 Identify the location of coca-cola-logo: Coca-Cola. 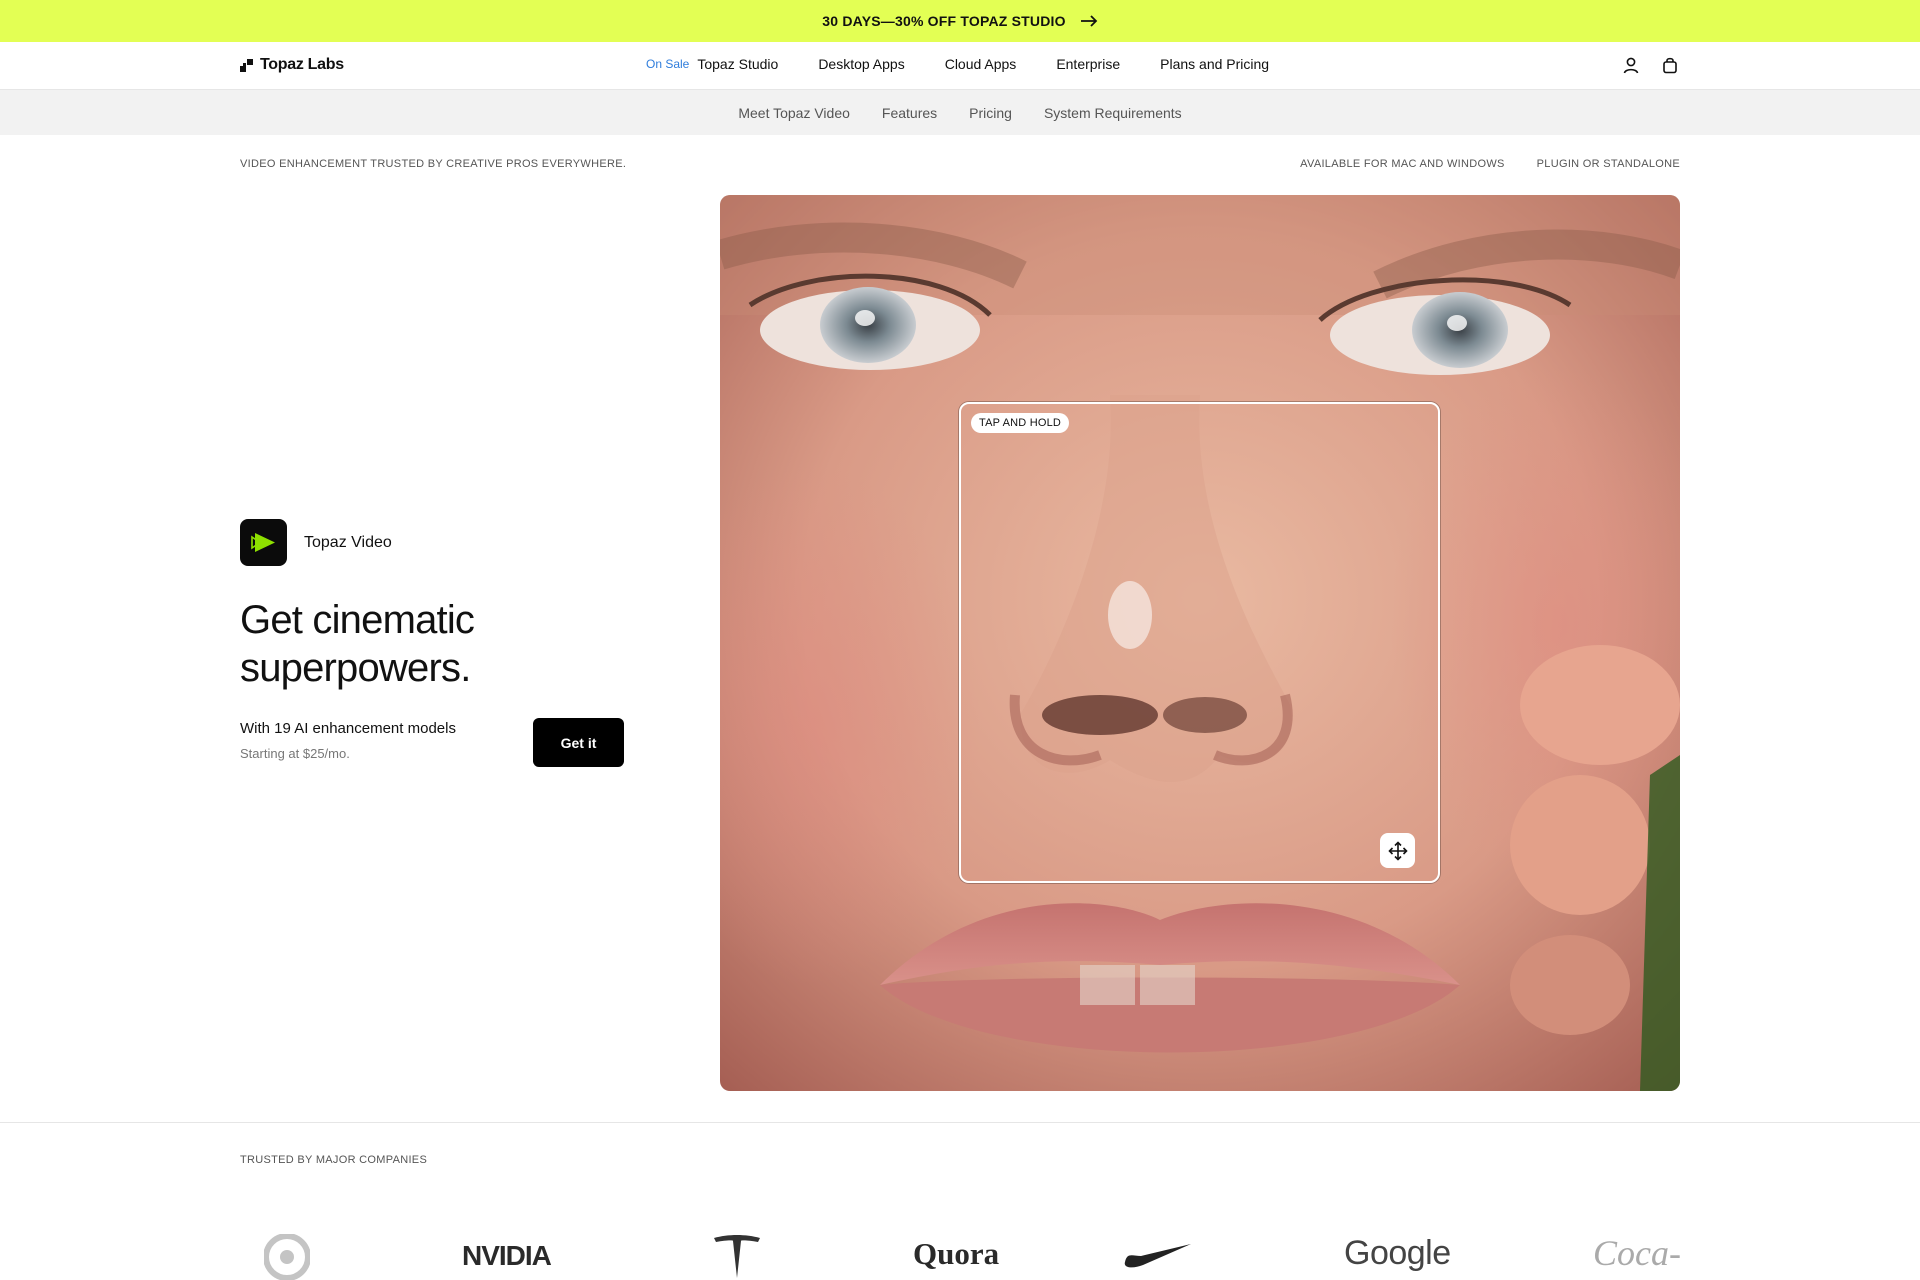
(1636, 1256).